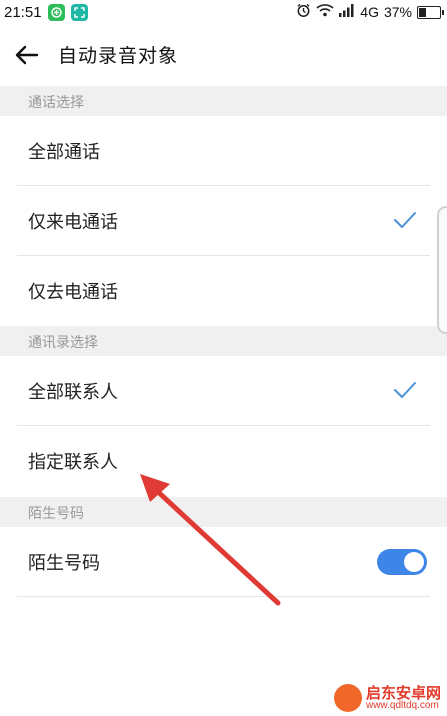 This screenshot has width=447, height=716. I want to click on section-header-call: 通话选择, so click(223, 101).